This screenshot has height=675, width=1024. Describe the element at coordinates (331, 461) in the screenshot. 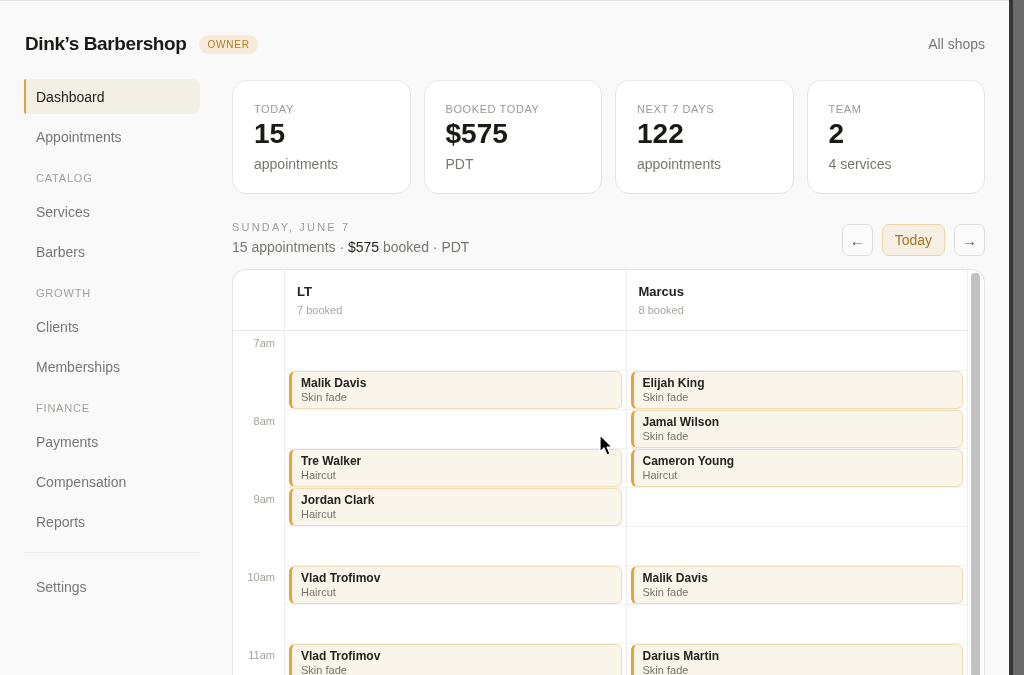

I see `client-name: Tre Walker` at that location.